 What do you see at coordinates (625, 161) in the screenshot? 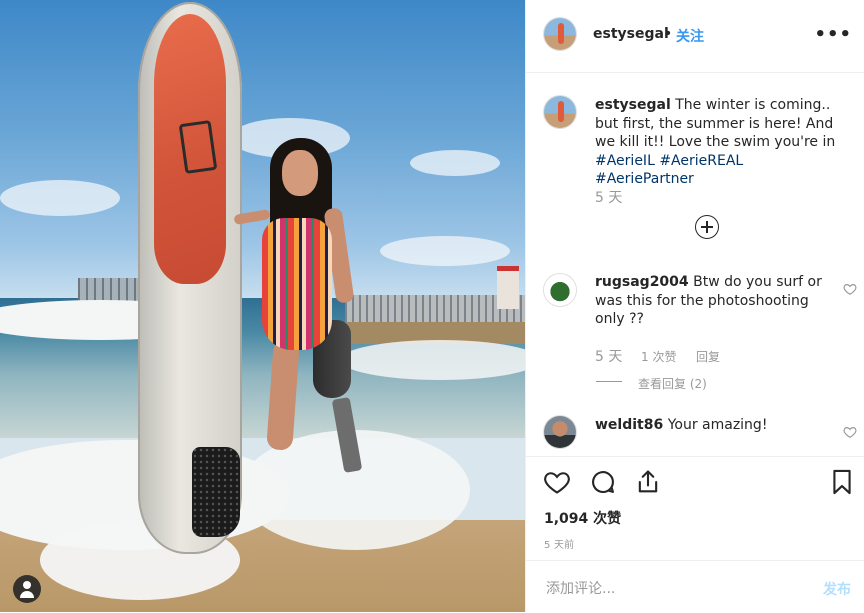
I see `hashtag-link: #AerieIL` at bounding box center [625, 161].